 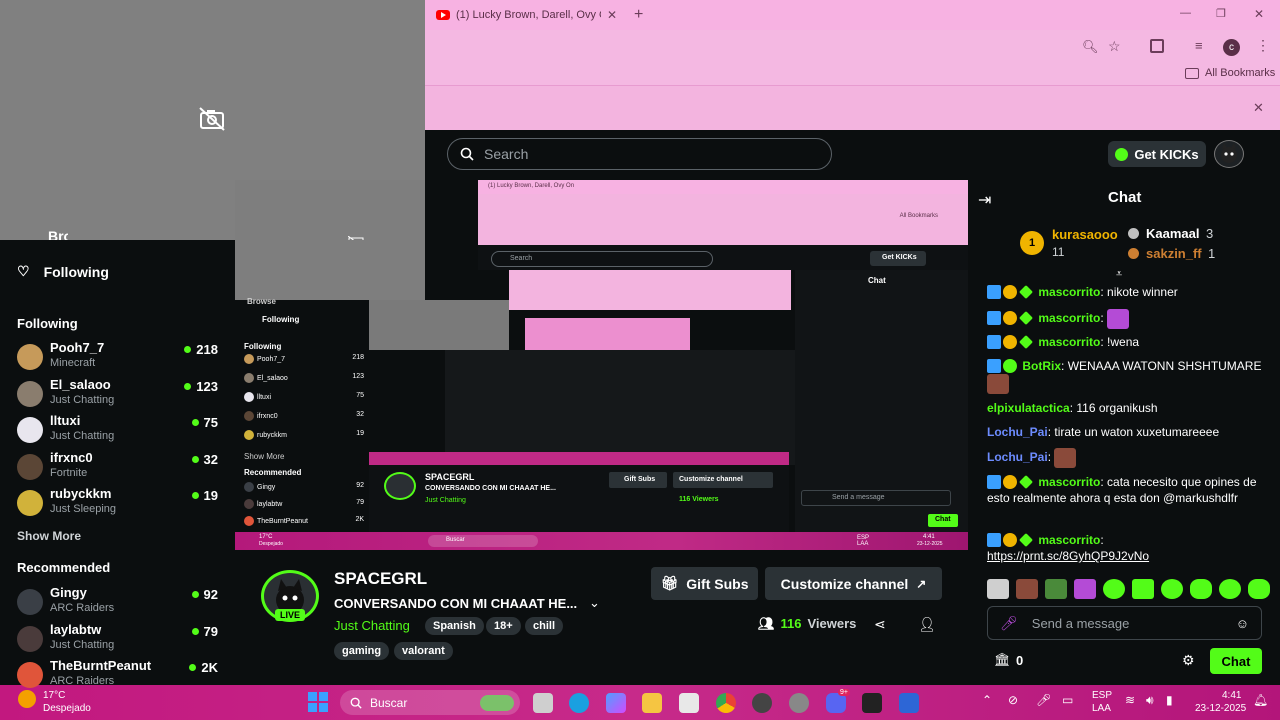 I want to click on streamer-name: SPACEGRL, so click(x=380, y=579).